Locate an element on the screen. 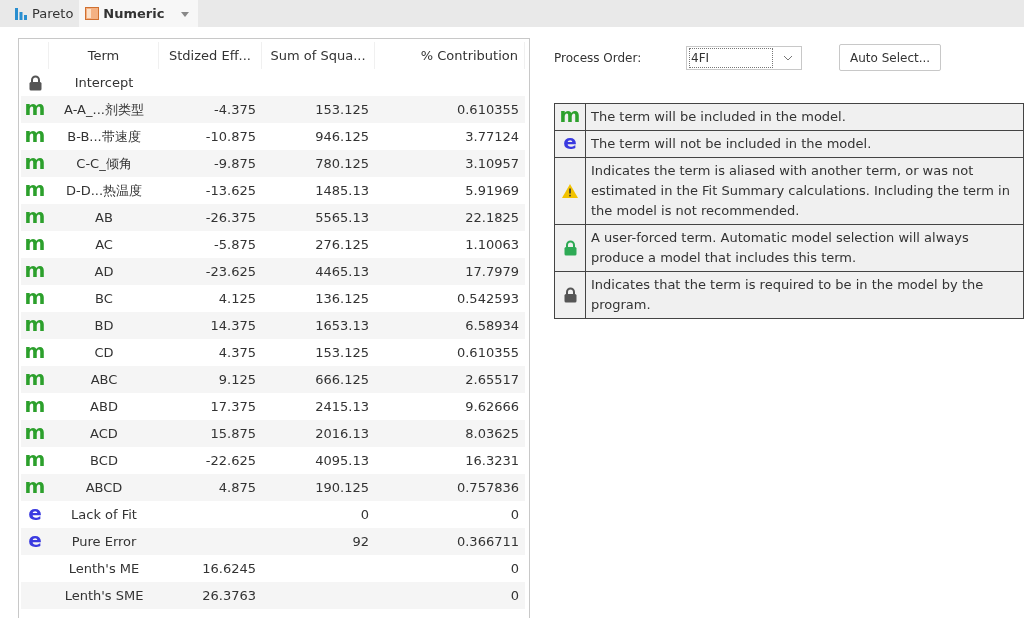  table-cell: 2.65517 is located at coordinates (492, 379).